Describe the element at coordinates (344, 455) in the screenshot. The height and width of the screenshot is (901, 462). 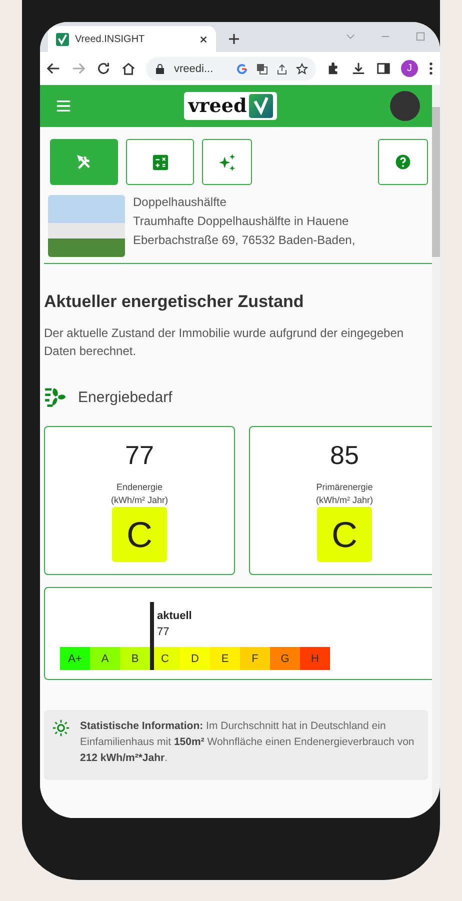
I see `energy-value: 85` at that location.